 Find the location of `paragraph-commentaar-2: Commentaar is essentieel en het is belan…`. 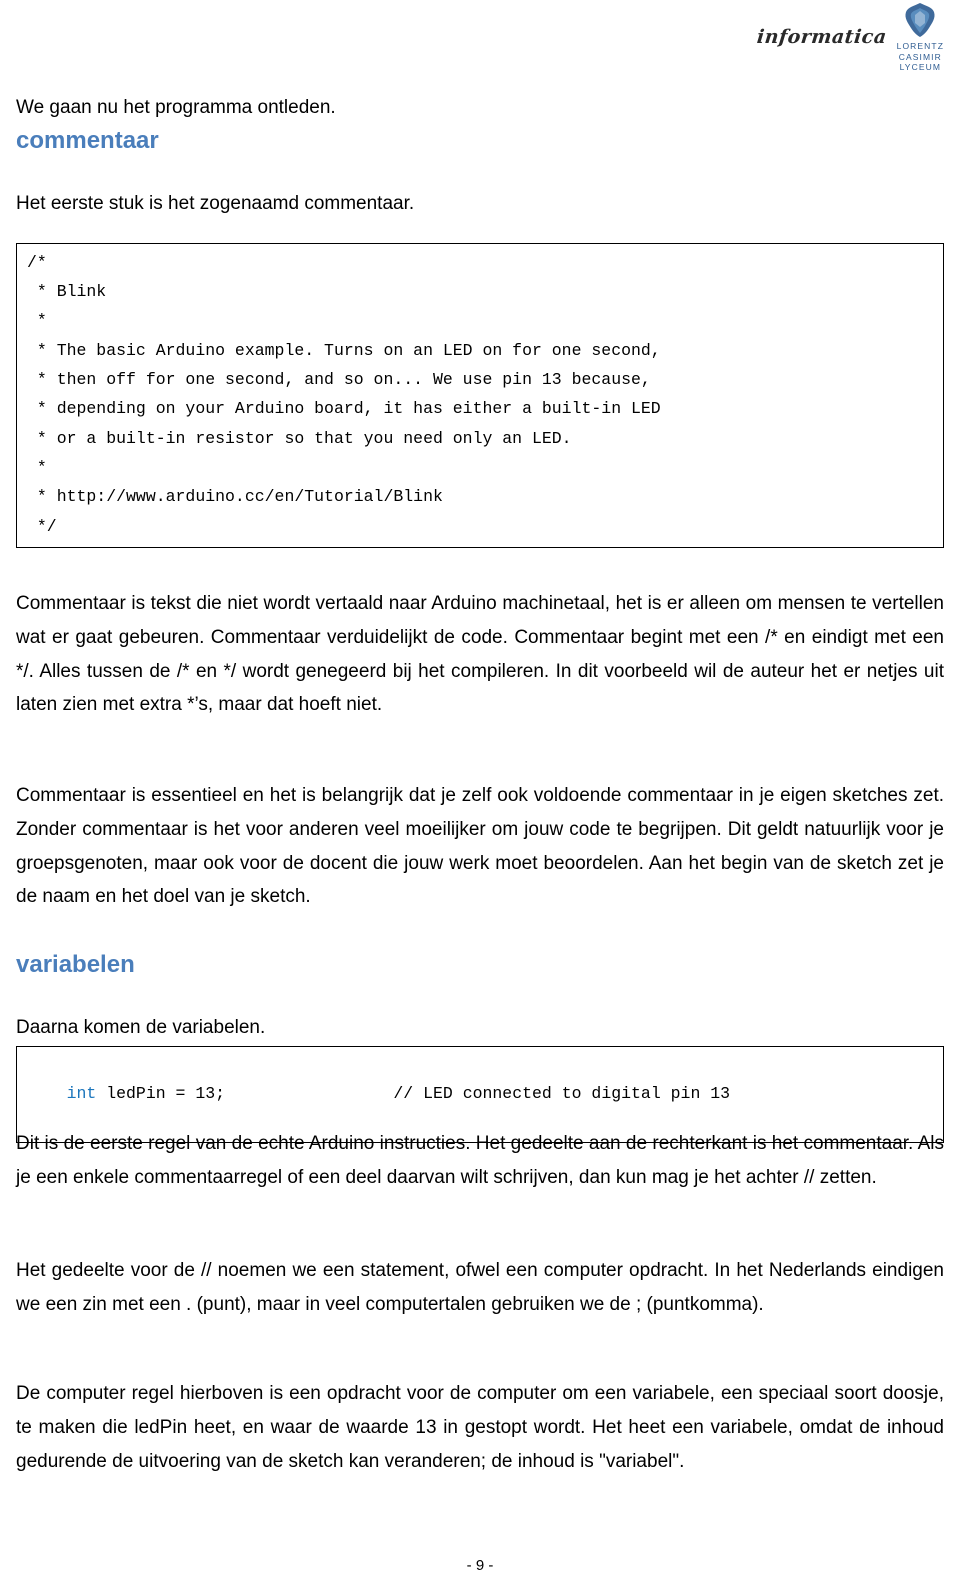

paragraph-commentaar-2: Commentaar is essentieel en het is belan… is located at coordinates (480, 846).